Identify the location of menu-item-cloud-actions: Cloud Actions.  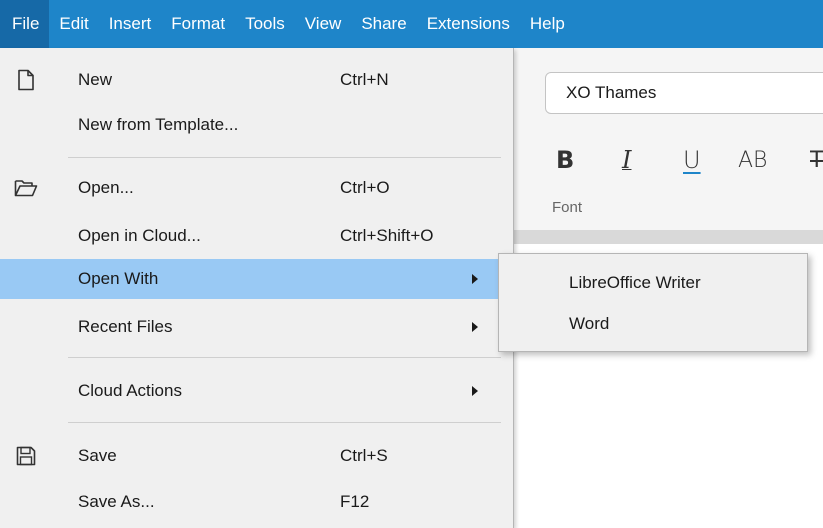
(255, 391).